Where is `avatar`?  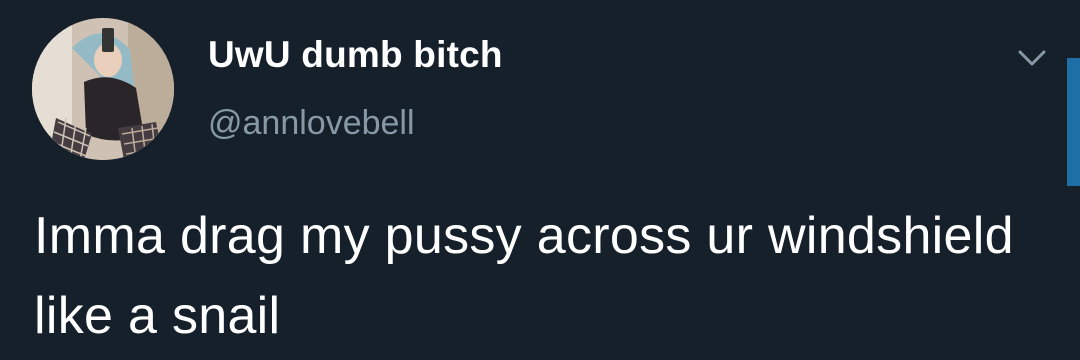 avatar is located at coordinates (103, 89).